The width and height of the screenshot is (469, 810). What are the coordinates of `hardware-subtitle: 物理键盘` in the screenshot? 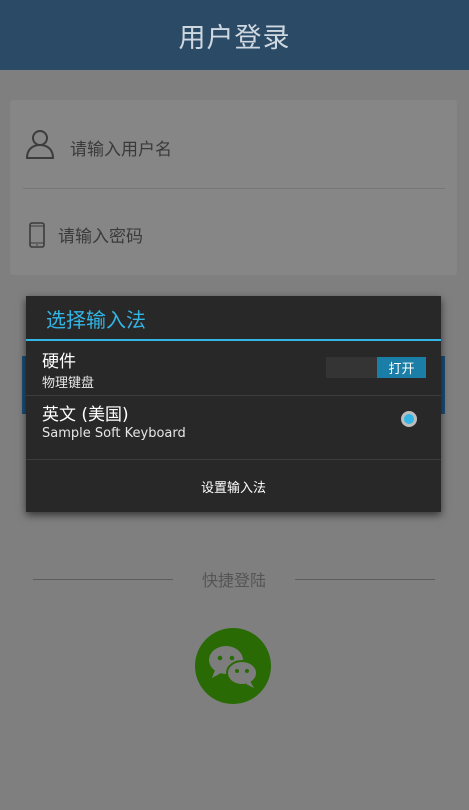 It's located at (68, 383).